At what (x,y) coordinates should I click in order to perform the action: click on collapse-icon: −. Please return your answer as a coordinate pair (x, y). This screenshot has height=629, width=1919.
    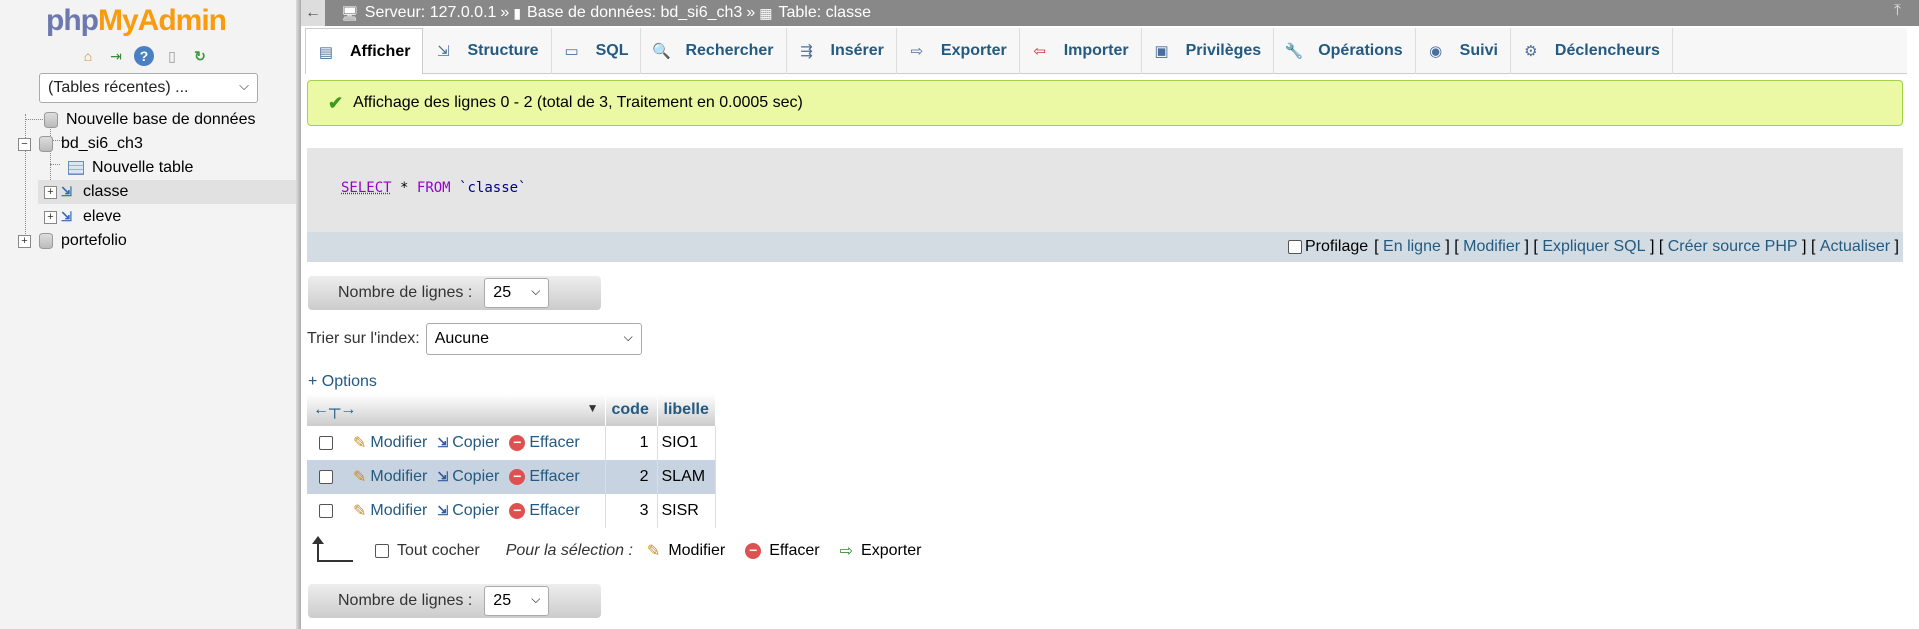
    Looking at the image, I should click on (24, 144).